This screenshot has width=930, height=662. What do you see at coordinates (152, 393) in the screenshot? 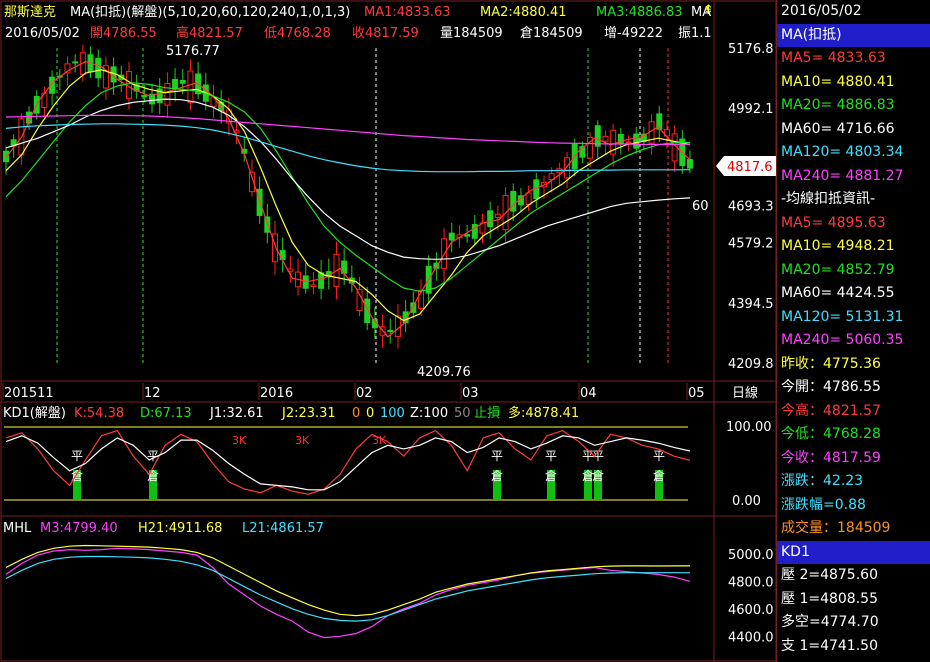
I see `time-tick-label: 12` at bounding box center [152, 393].